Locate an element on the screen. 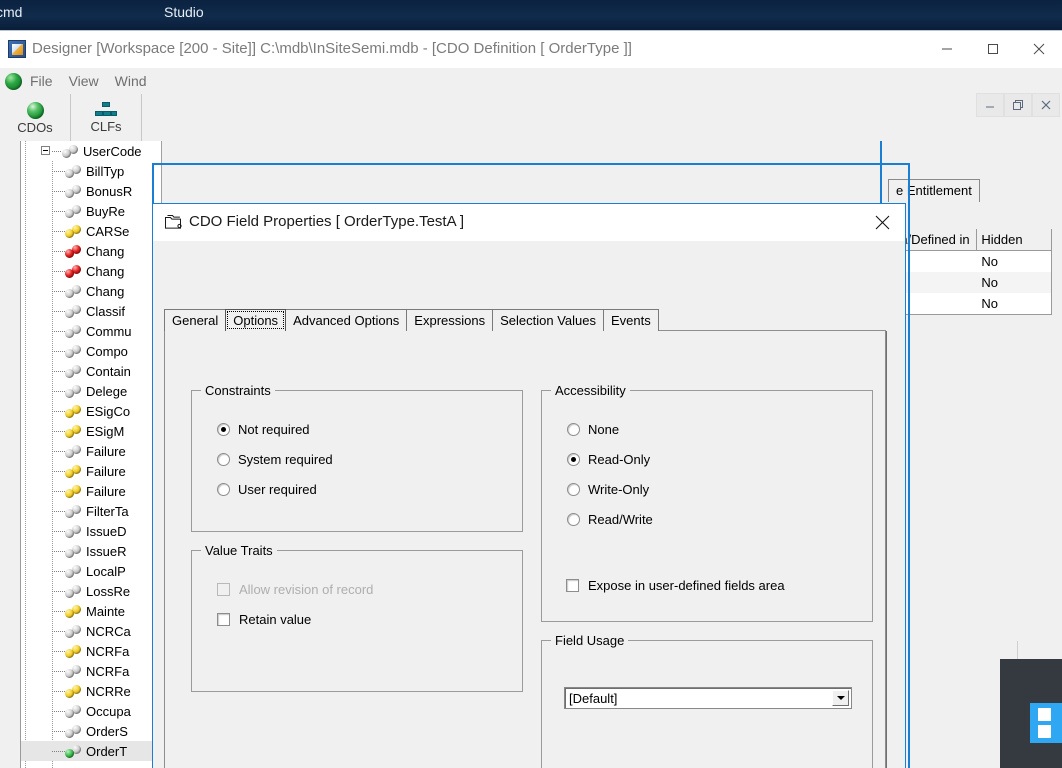 The height and width of the screenshot is (768, 1062). tree-item: IssueD is located at coordinates (91, 531).